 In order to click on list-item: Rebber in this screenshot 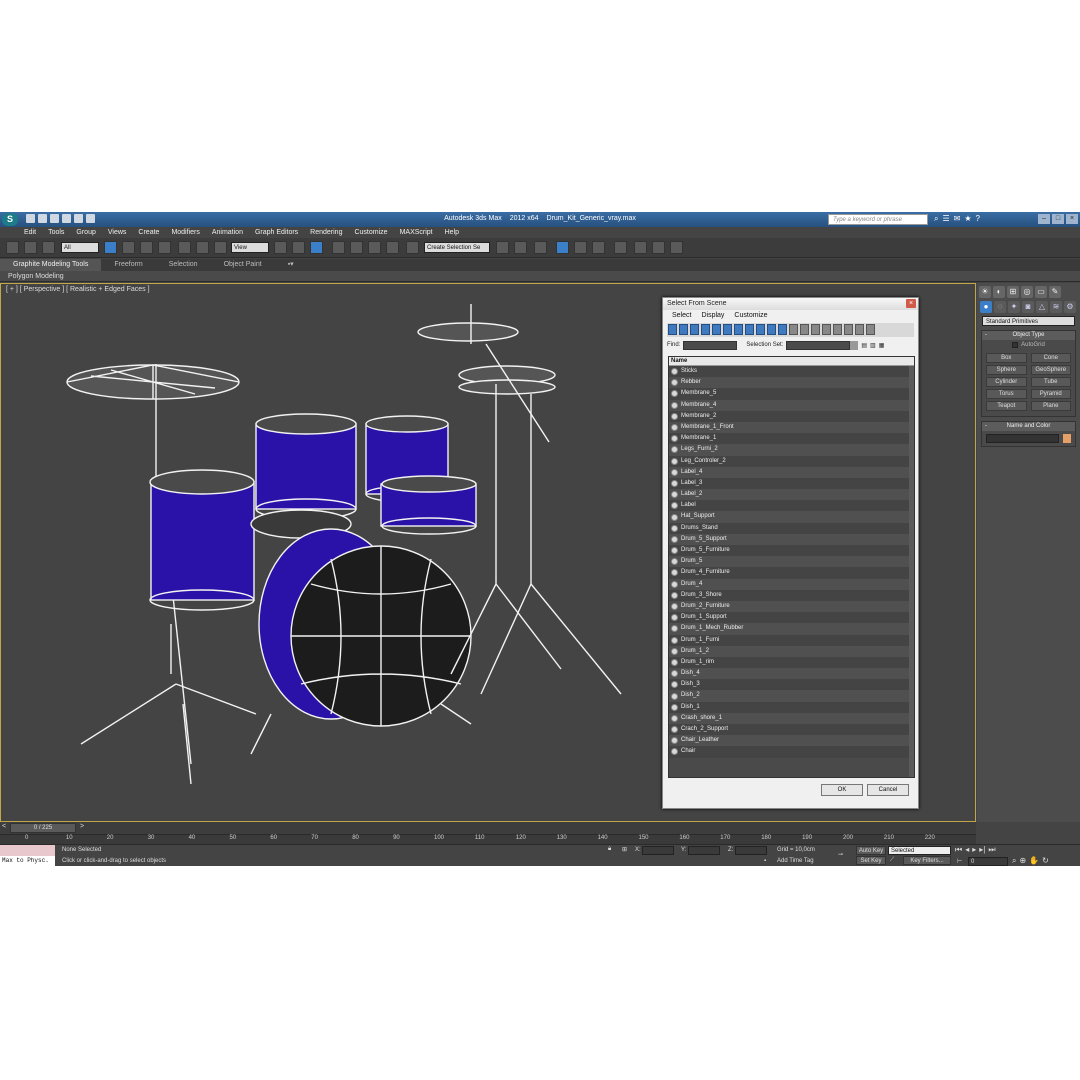, I will do `click(791, 383)`.